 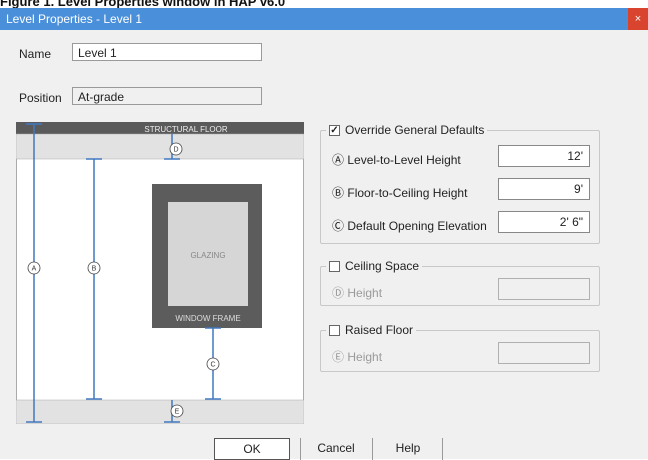 What do you see at coordinates (167, 52) in the screenshot?
I see `name-field: Level 1` at bounding box center [167, 52].